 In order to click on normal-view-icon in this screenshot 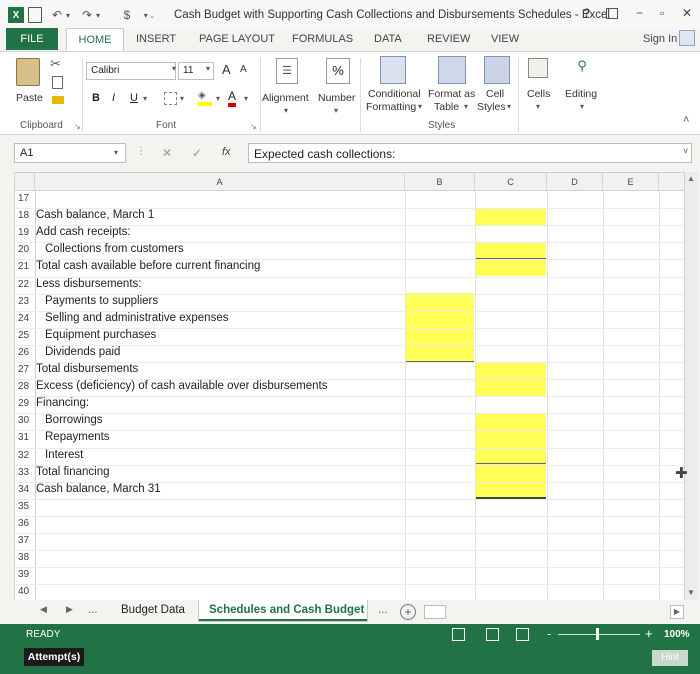, I will do `click(458, 634)`.